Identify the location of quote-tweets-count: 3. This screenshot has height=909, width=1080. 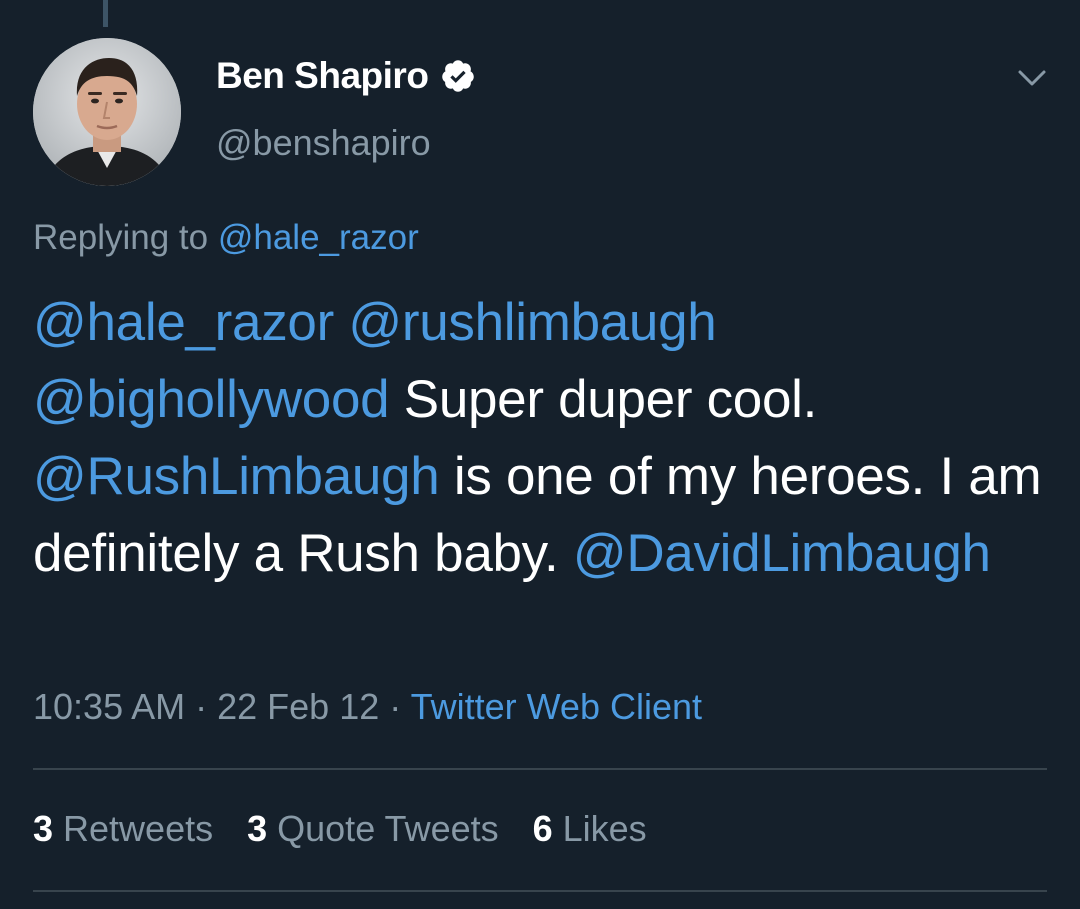
(257, 828).